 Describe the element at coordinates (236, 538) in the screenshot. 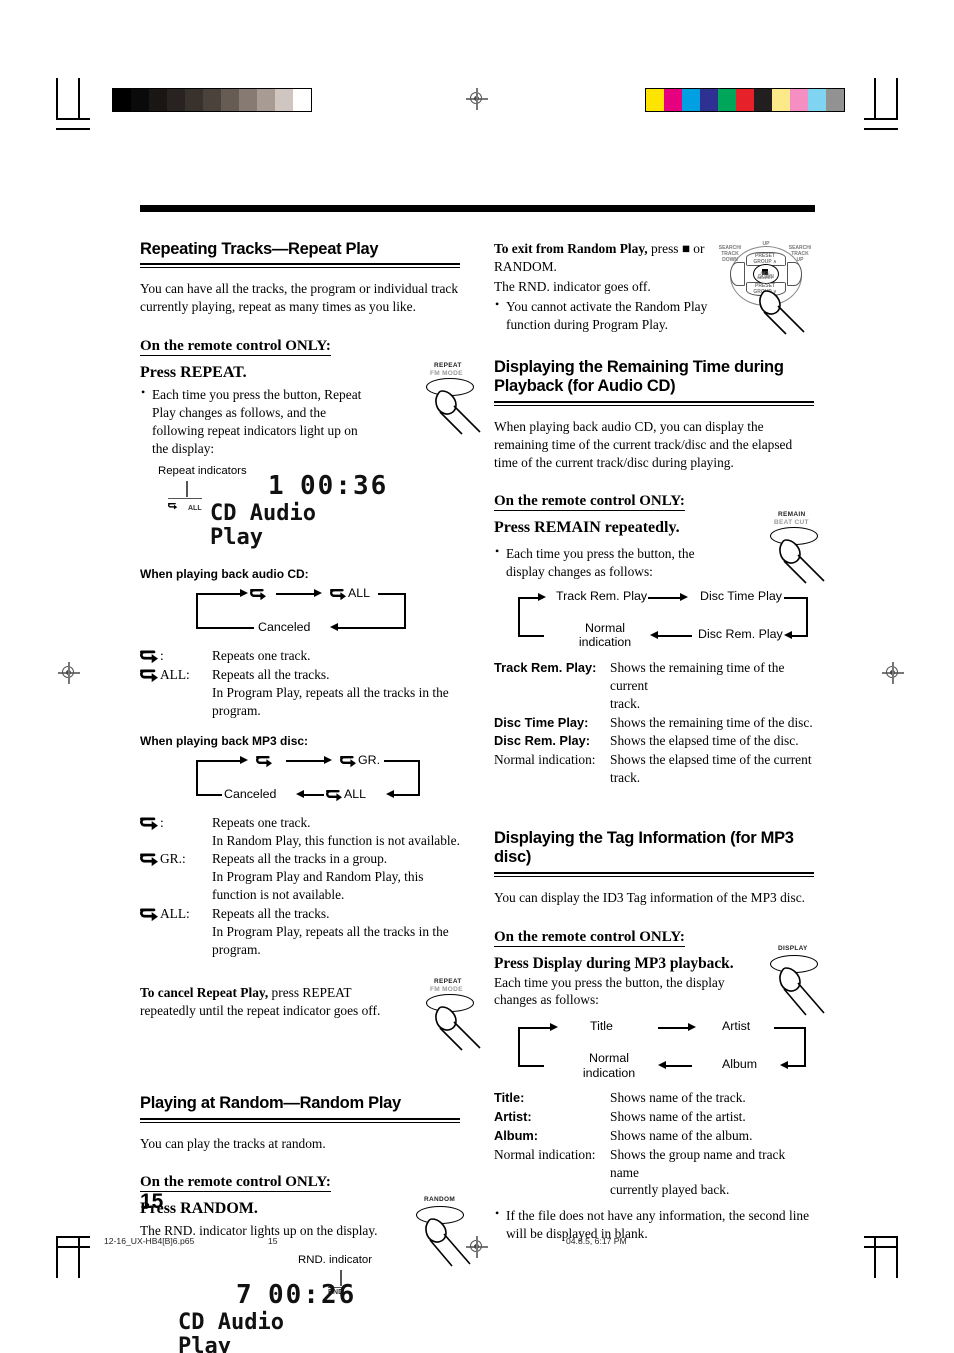

I see `lcd-line-2: Play` at that location.